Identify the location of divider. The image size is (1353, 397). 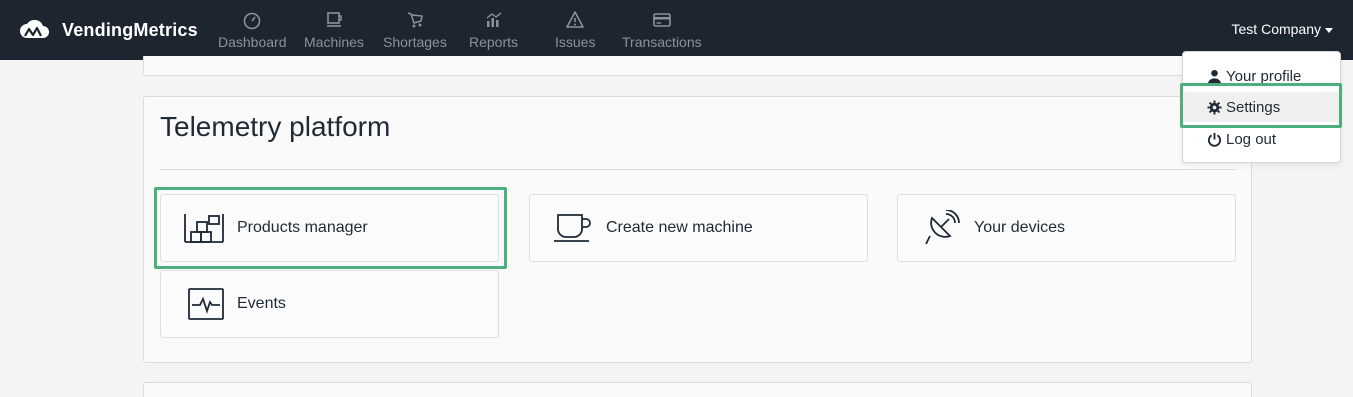
(698, 169).